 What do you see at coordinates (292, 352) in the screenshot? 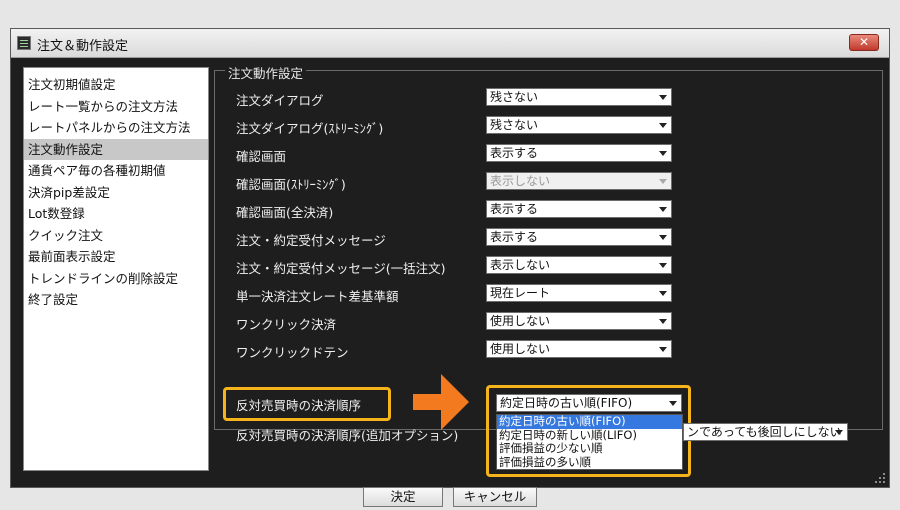
I see `setting-label: ワンクリックドテン` at bounding box center [292, 352].